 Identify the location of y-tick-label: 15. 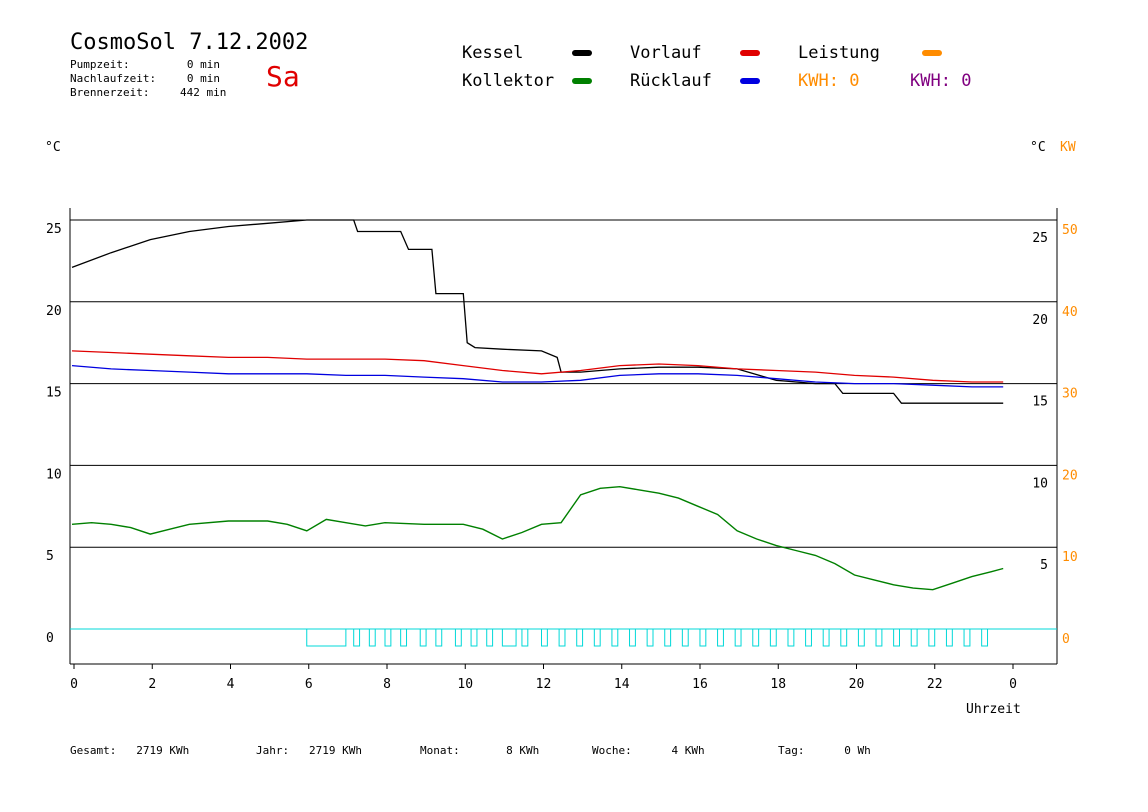
(54, 393).